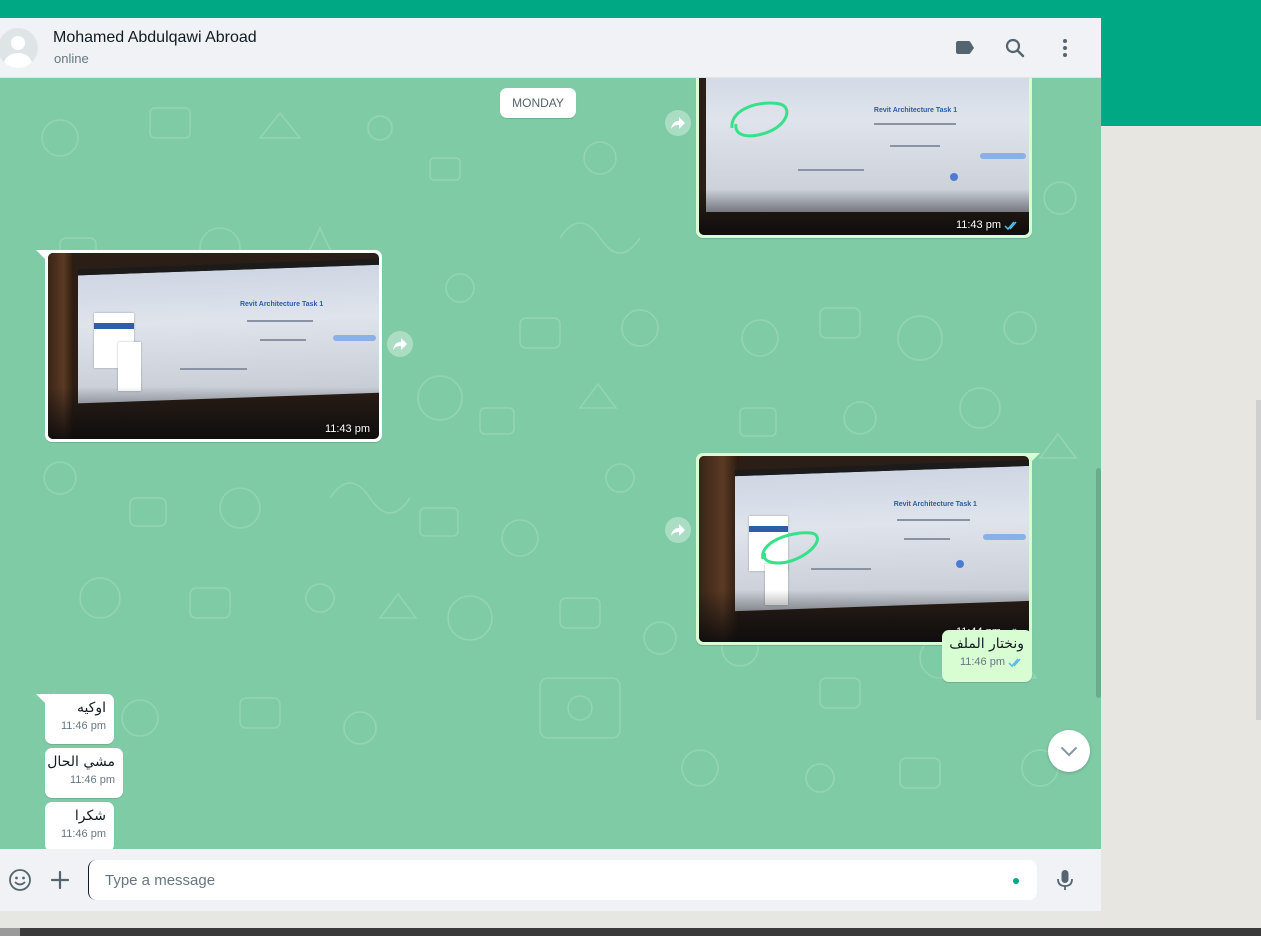  Describe the element at coordinates (19, 48) in the screenshot. I see `contact-avatar` at that location.